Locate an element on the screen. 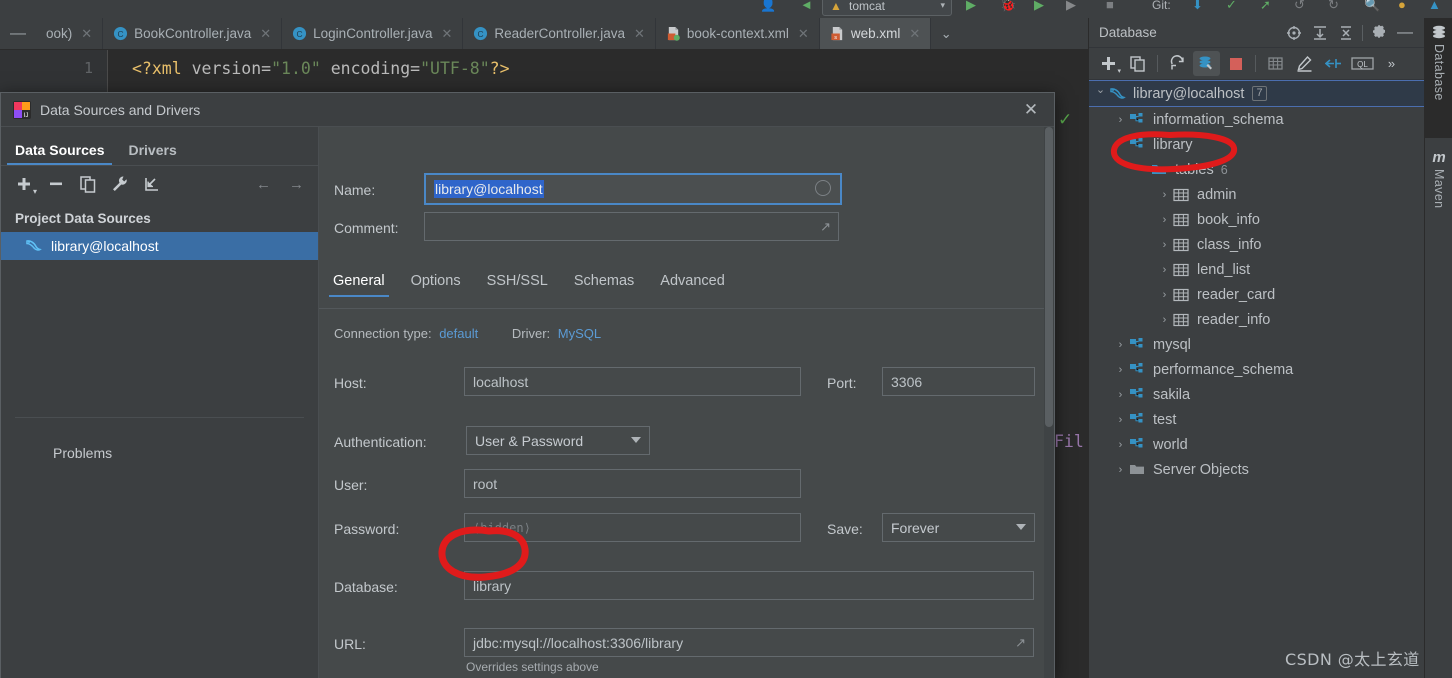 The height and width of the screenshot is (678, 1452). tree-node-information-schema: information_schema is located at coordinates (1256, 119).